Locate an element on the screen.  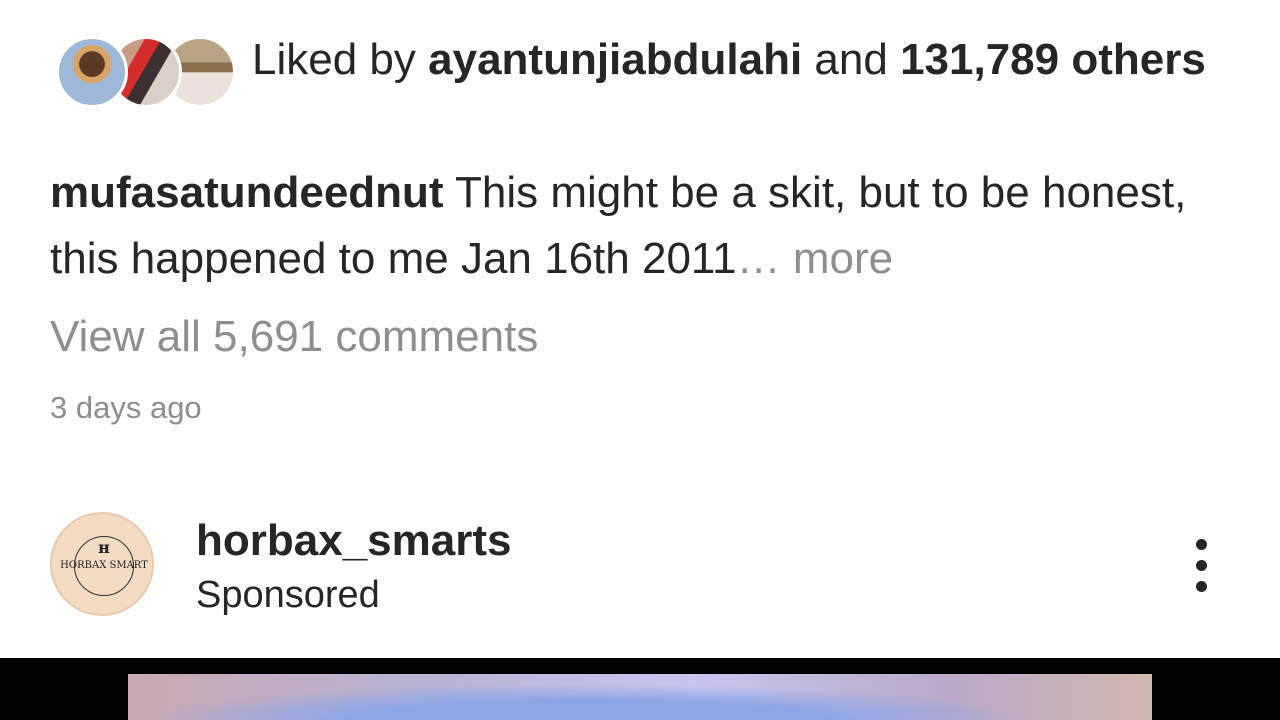
likes-count: 131,789 is located at coordinates (979, 59).